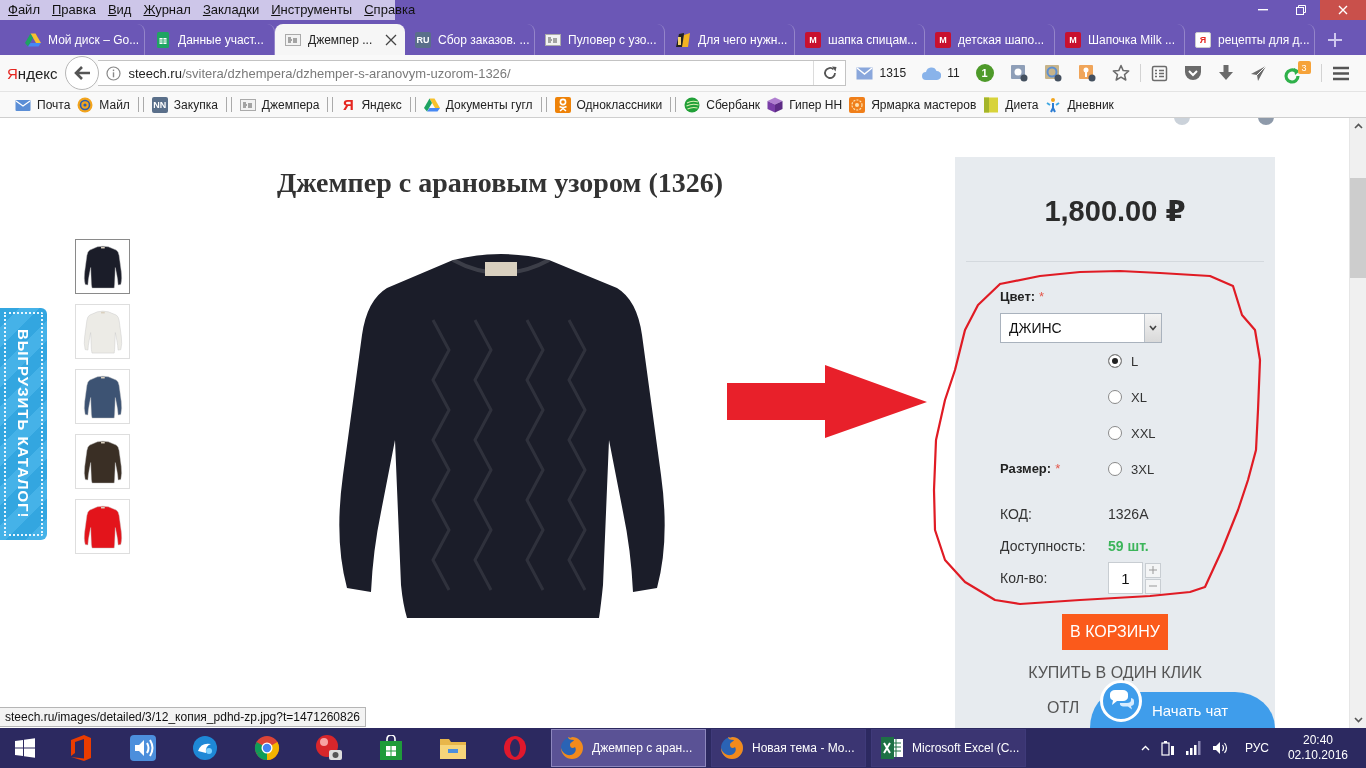 This screenshot has height=768, width=1366. I want to click on bookmark: Гипер НН, so click(805, 104).